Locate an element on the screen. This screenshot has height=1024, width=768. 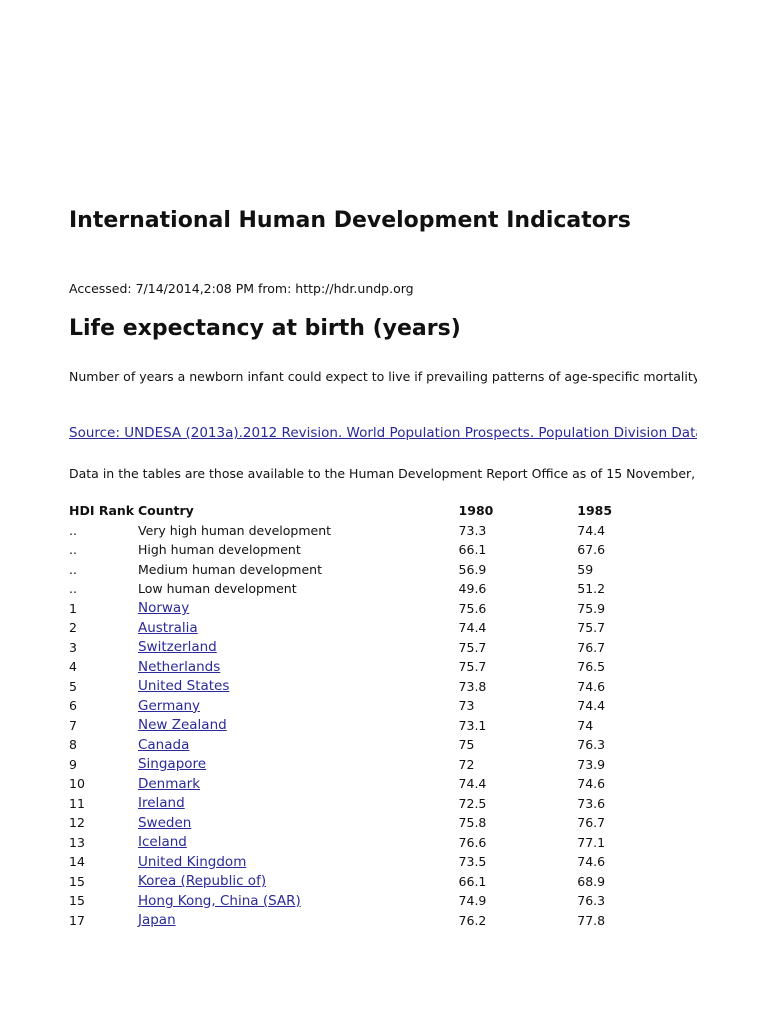
country-link: Ireland is located at coordinates (161, 803).